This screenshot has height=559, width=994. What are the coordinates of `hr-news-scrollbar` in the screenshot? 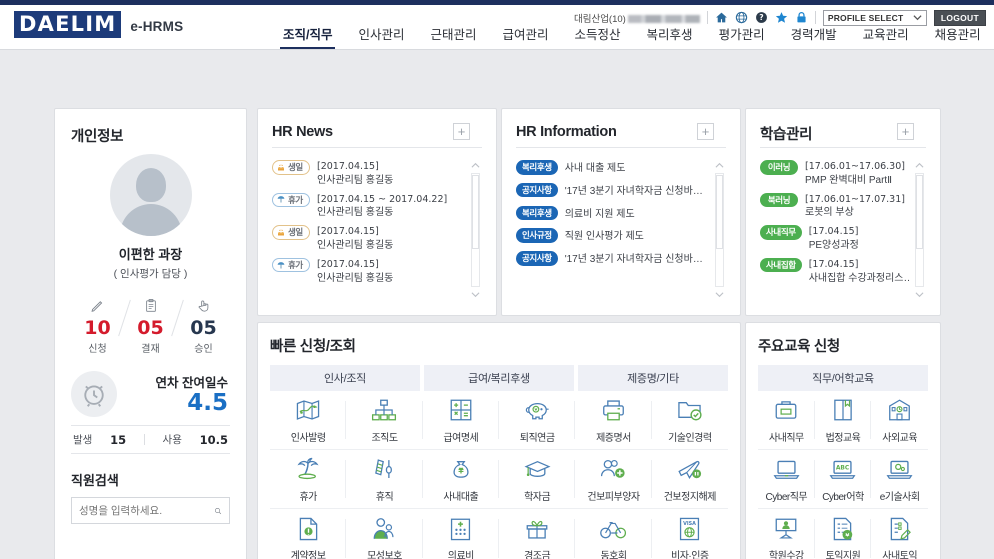 It's located at (475, 230).